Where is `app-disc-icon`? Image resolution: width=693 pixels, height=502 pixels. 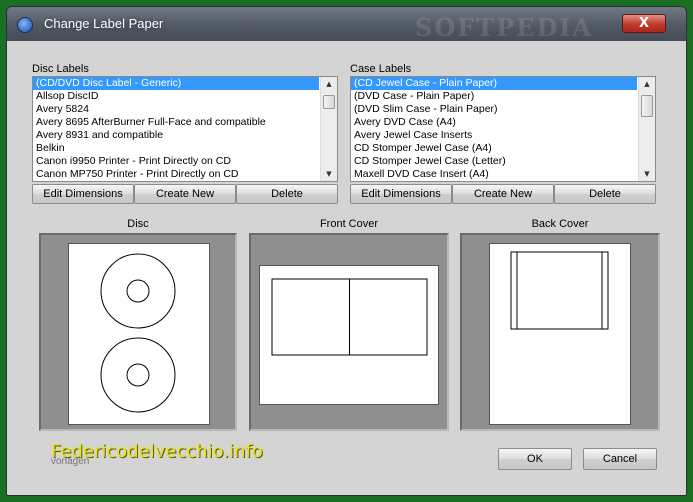
app-disc-icon is located at coordinates (25, 25).